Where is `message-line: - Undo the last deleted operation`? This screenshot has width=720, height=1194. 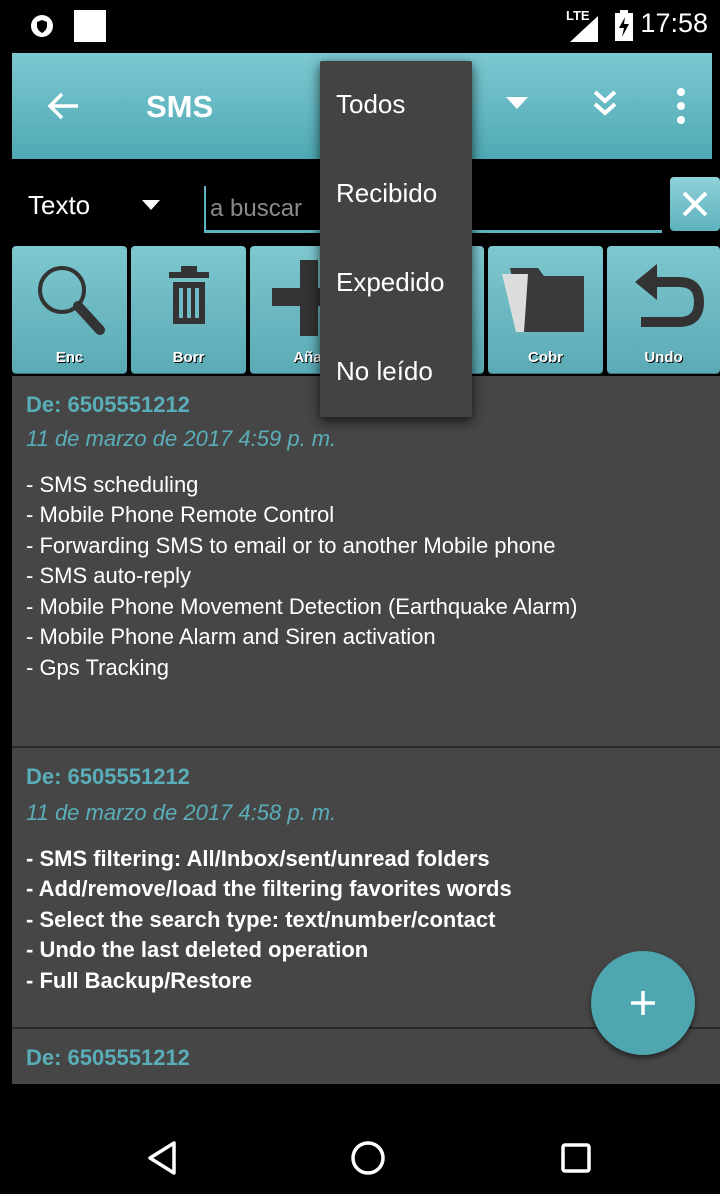 message-line: - Undo the last deleted operation is located at coordinates (197, 949).